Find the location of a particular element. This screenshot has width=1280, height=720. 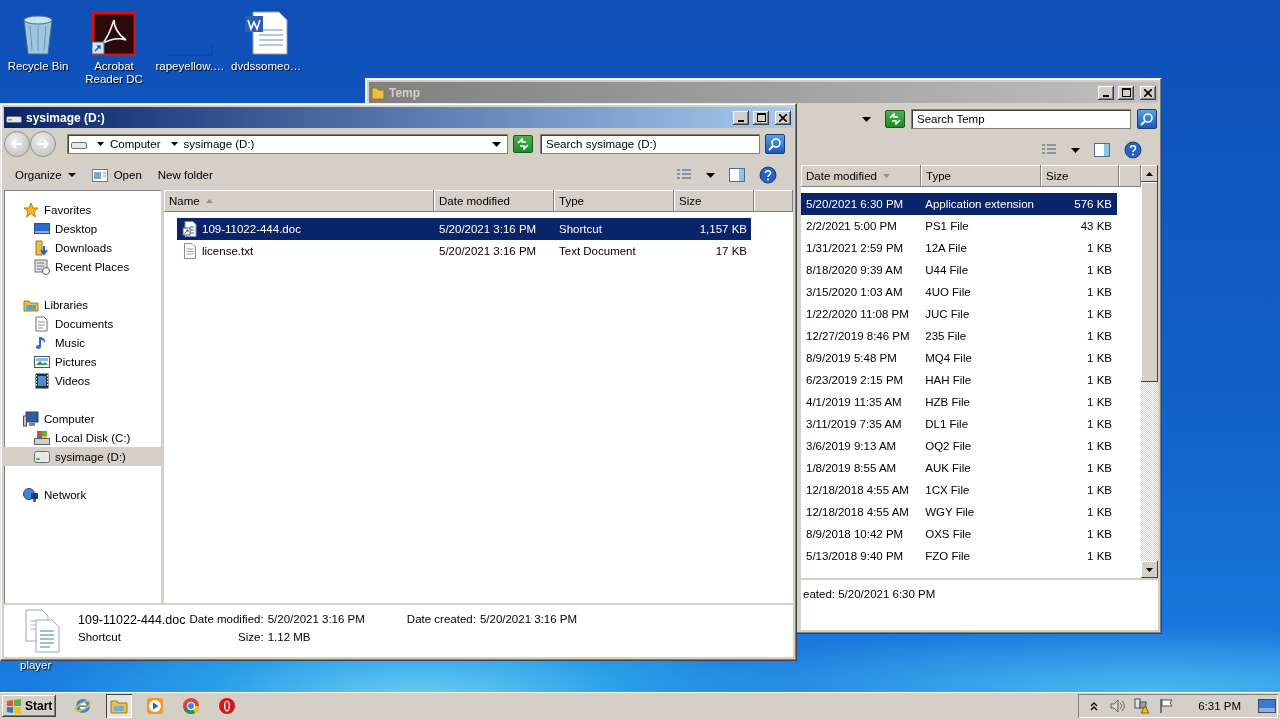

breadcrumb-item: sysimage (D:) is located at coordinates (219, 144).